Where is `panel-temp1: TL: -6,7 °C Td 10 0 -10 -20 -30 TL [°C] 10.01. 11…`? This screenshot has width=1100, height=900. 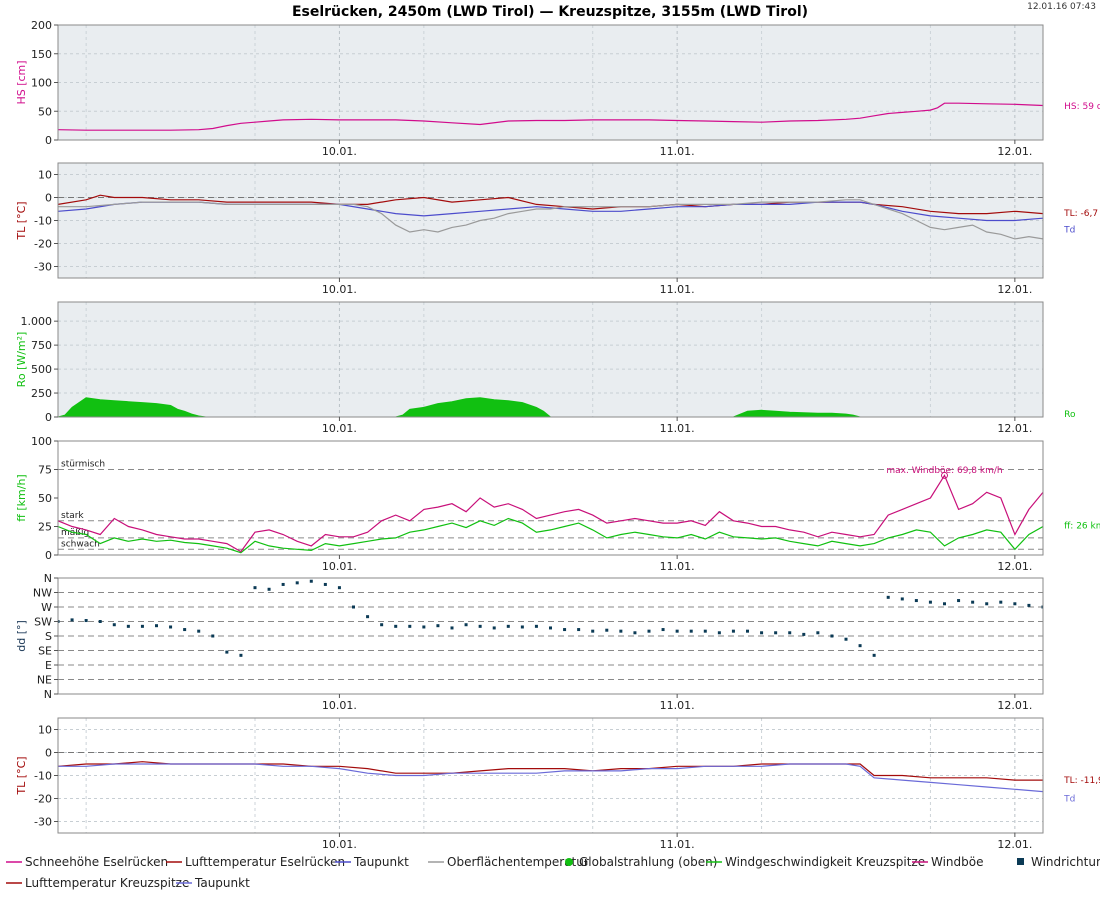 panel-temp1: TL: -6,7 °C Td 10 0 -10 -20 -30 TL [°C] 10.01. 11… is located at coordinates (557, 229).